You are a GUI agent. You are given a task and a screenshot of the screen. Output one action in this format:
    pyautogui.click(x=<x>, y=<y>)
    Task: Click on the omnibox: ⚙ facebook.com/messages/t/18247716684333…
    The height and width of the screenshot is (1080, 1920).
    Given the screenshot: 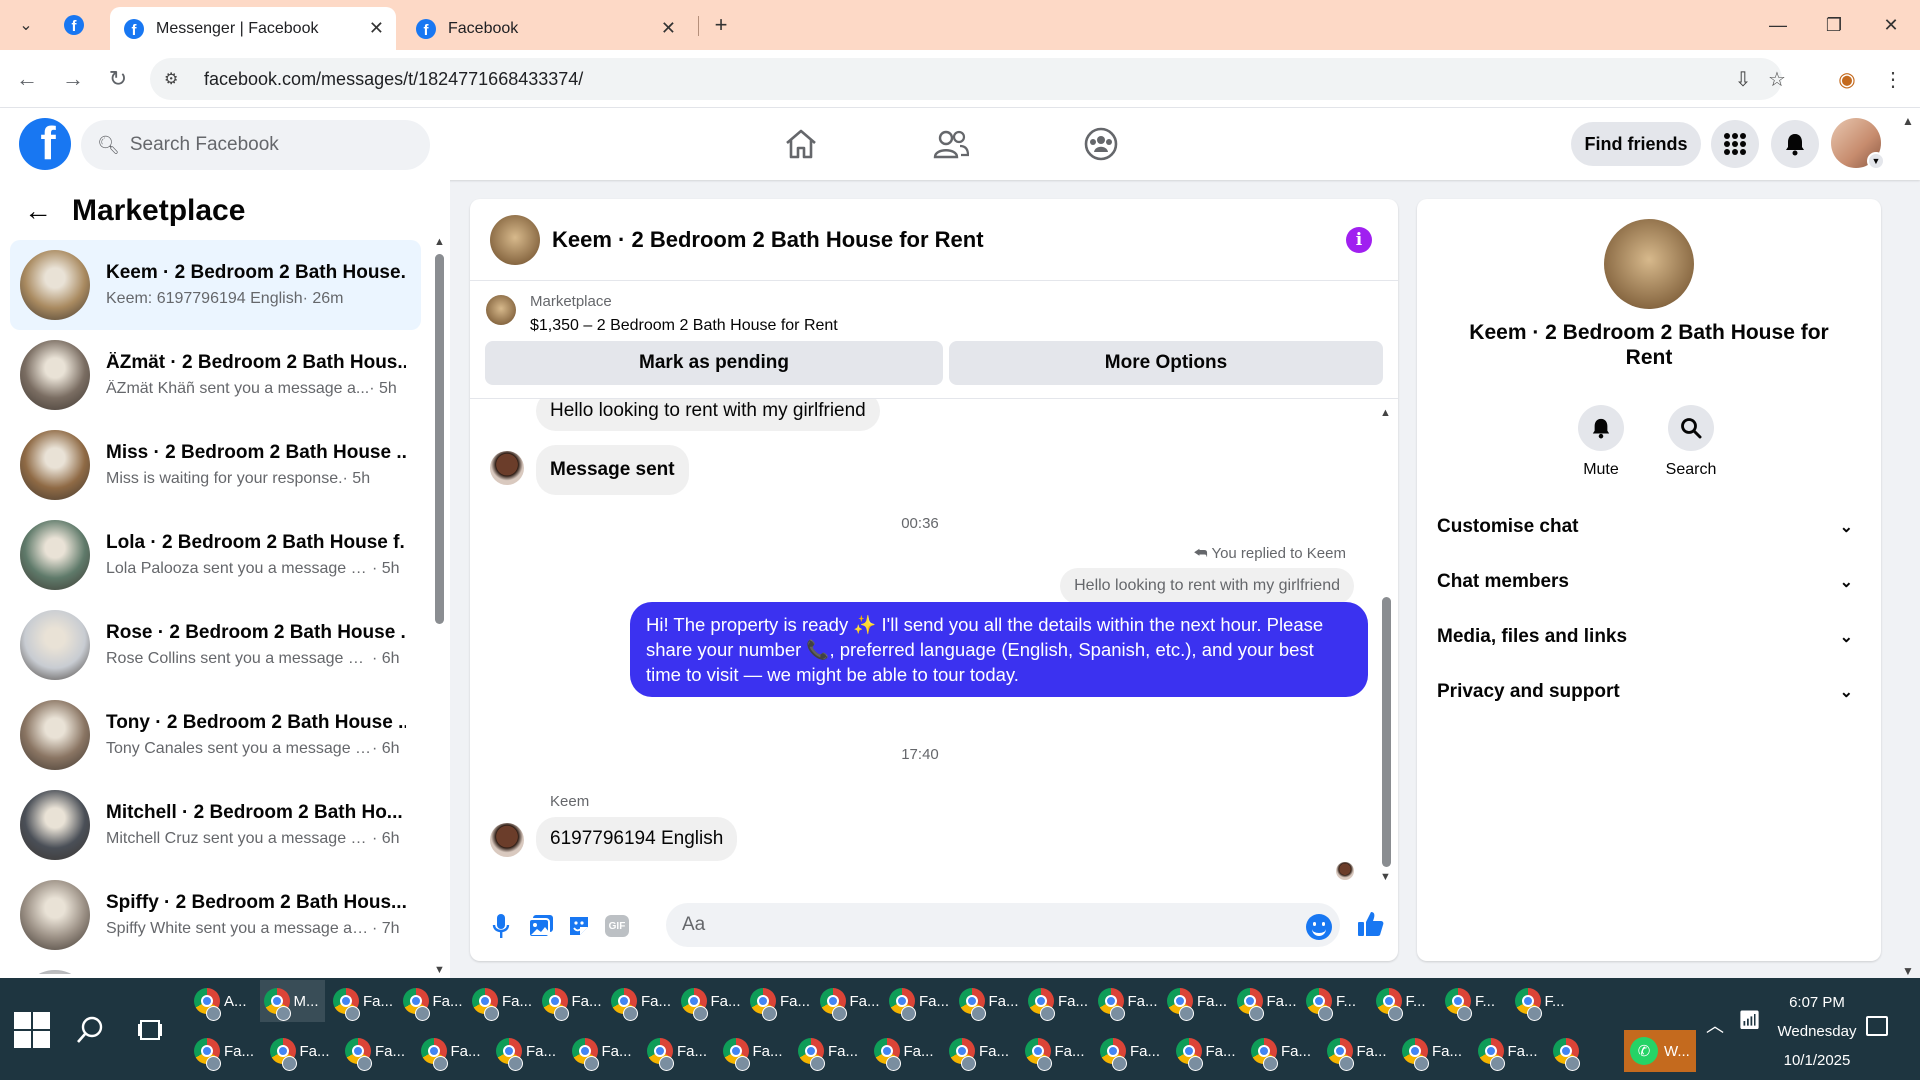 What is the action you would take?
    pyautogui.click(x=968, y=79)
    